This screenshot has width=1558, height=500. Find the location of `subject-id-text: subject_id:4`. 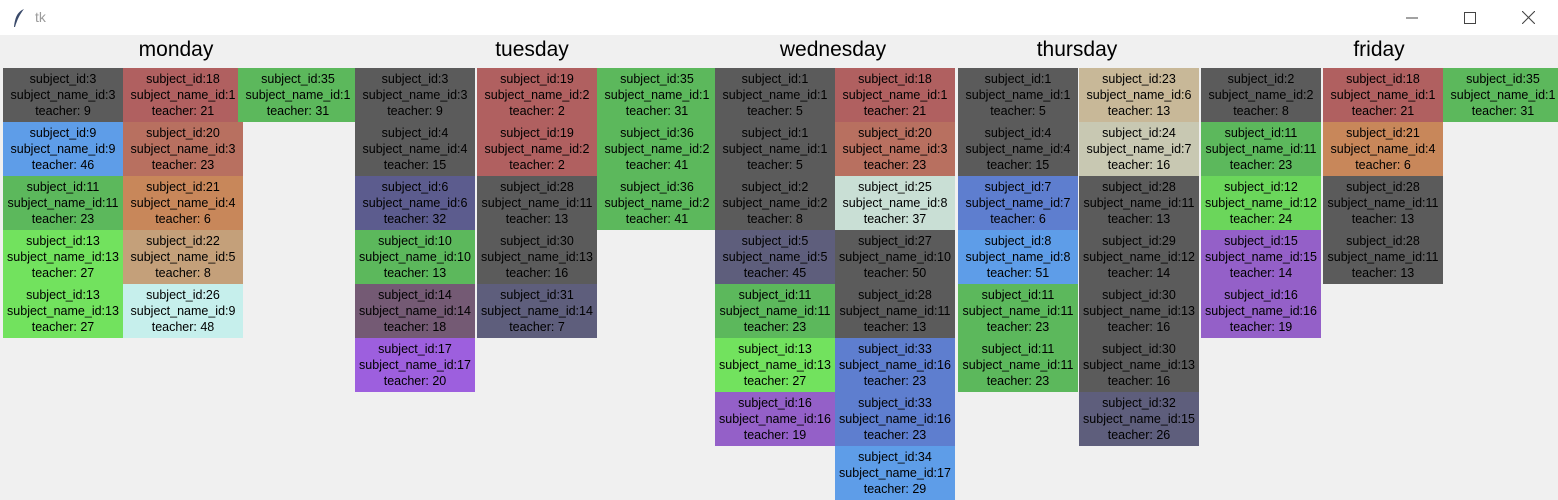

subject-id-text: subject_id:4 is located at coordinates (415, 133).